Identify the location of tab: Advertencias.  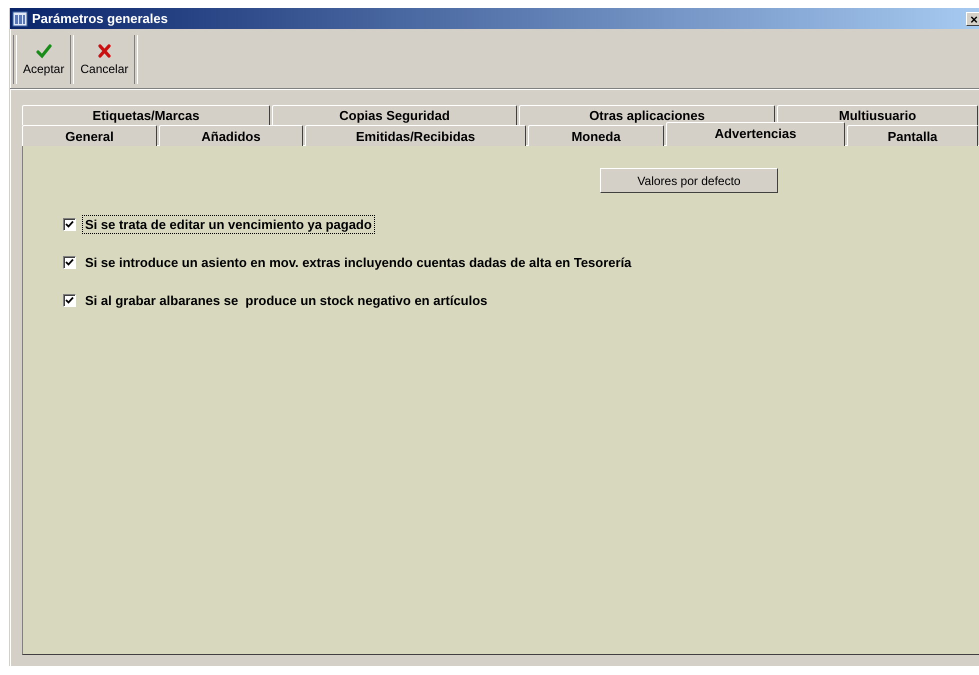
(755, 134).